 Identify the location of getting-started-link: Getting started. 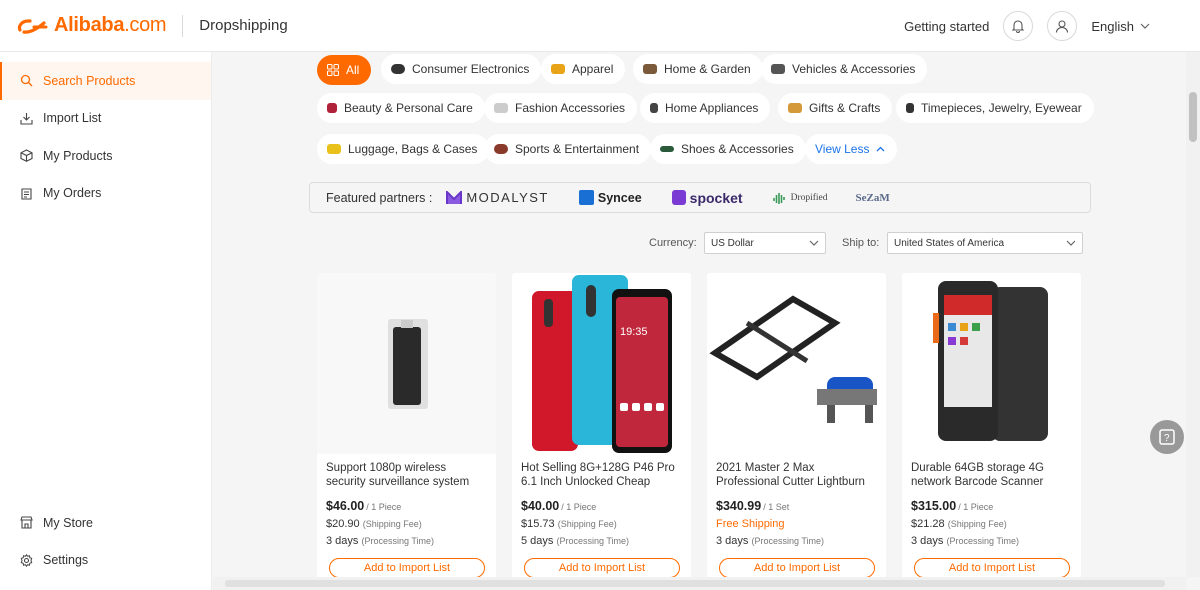
(946, 26).